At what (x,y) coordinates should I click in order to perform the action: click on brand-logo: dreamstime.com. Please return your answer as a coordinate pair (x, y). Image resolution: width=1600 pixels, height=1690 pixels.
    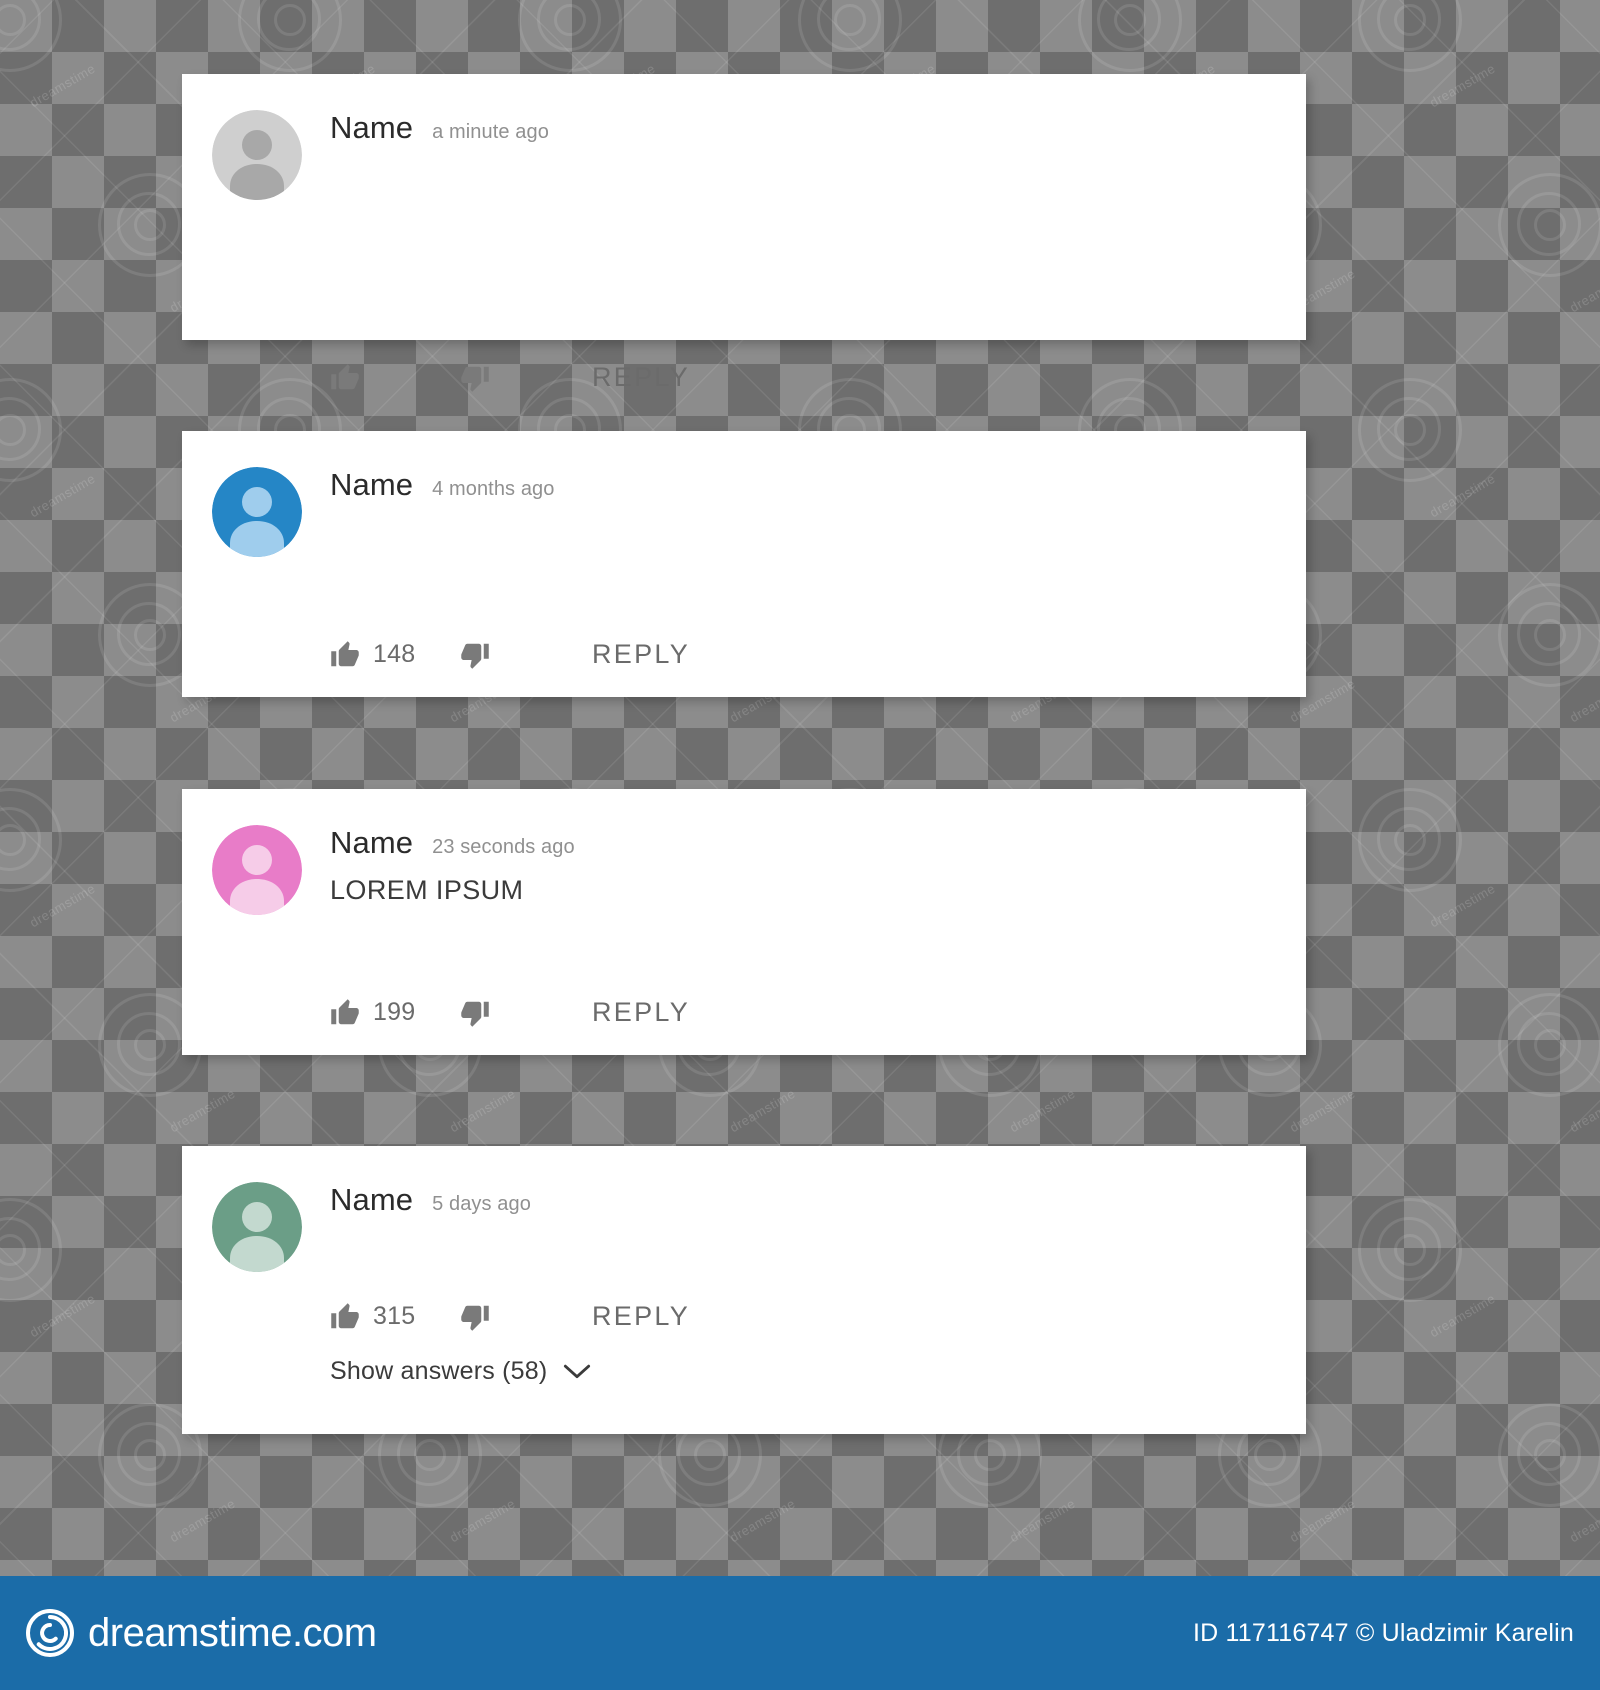
    Looking at the image, I should click on (201, 1633).